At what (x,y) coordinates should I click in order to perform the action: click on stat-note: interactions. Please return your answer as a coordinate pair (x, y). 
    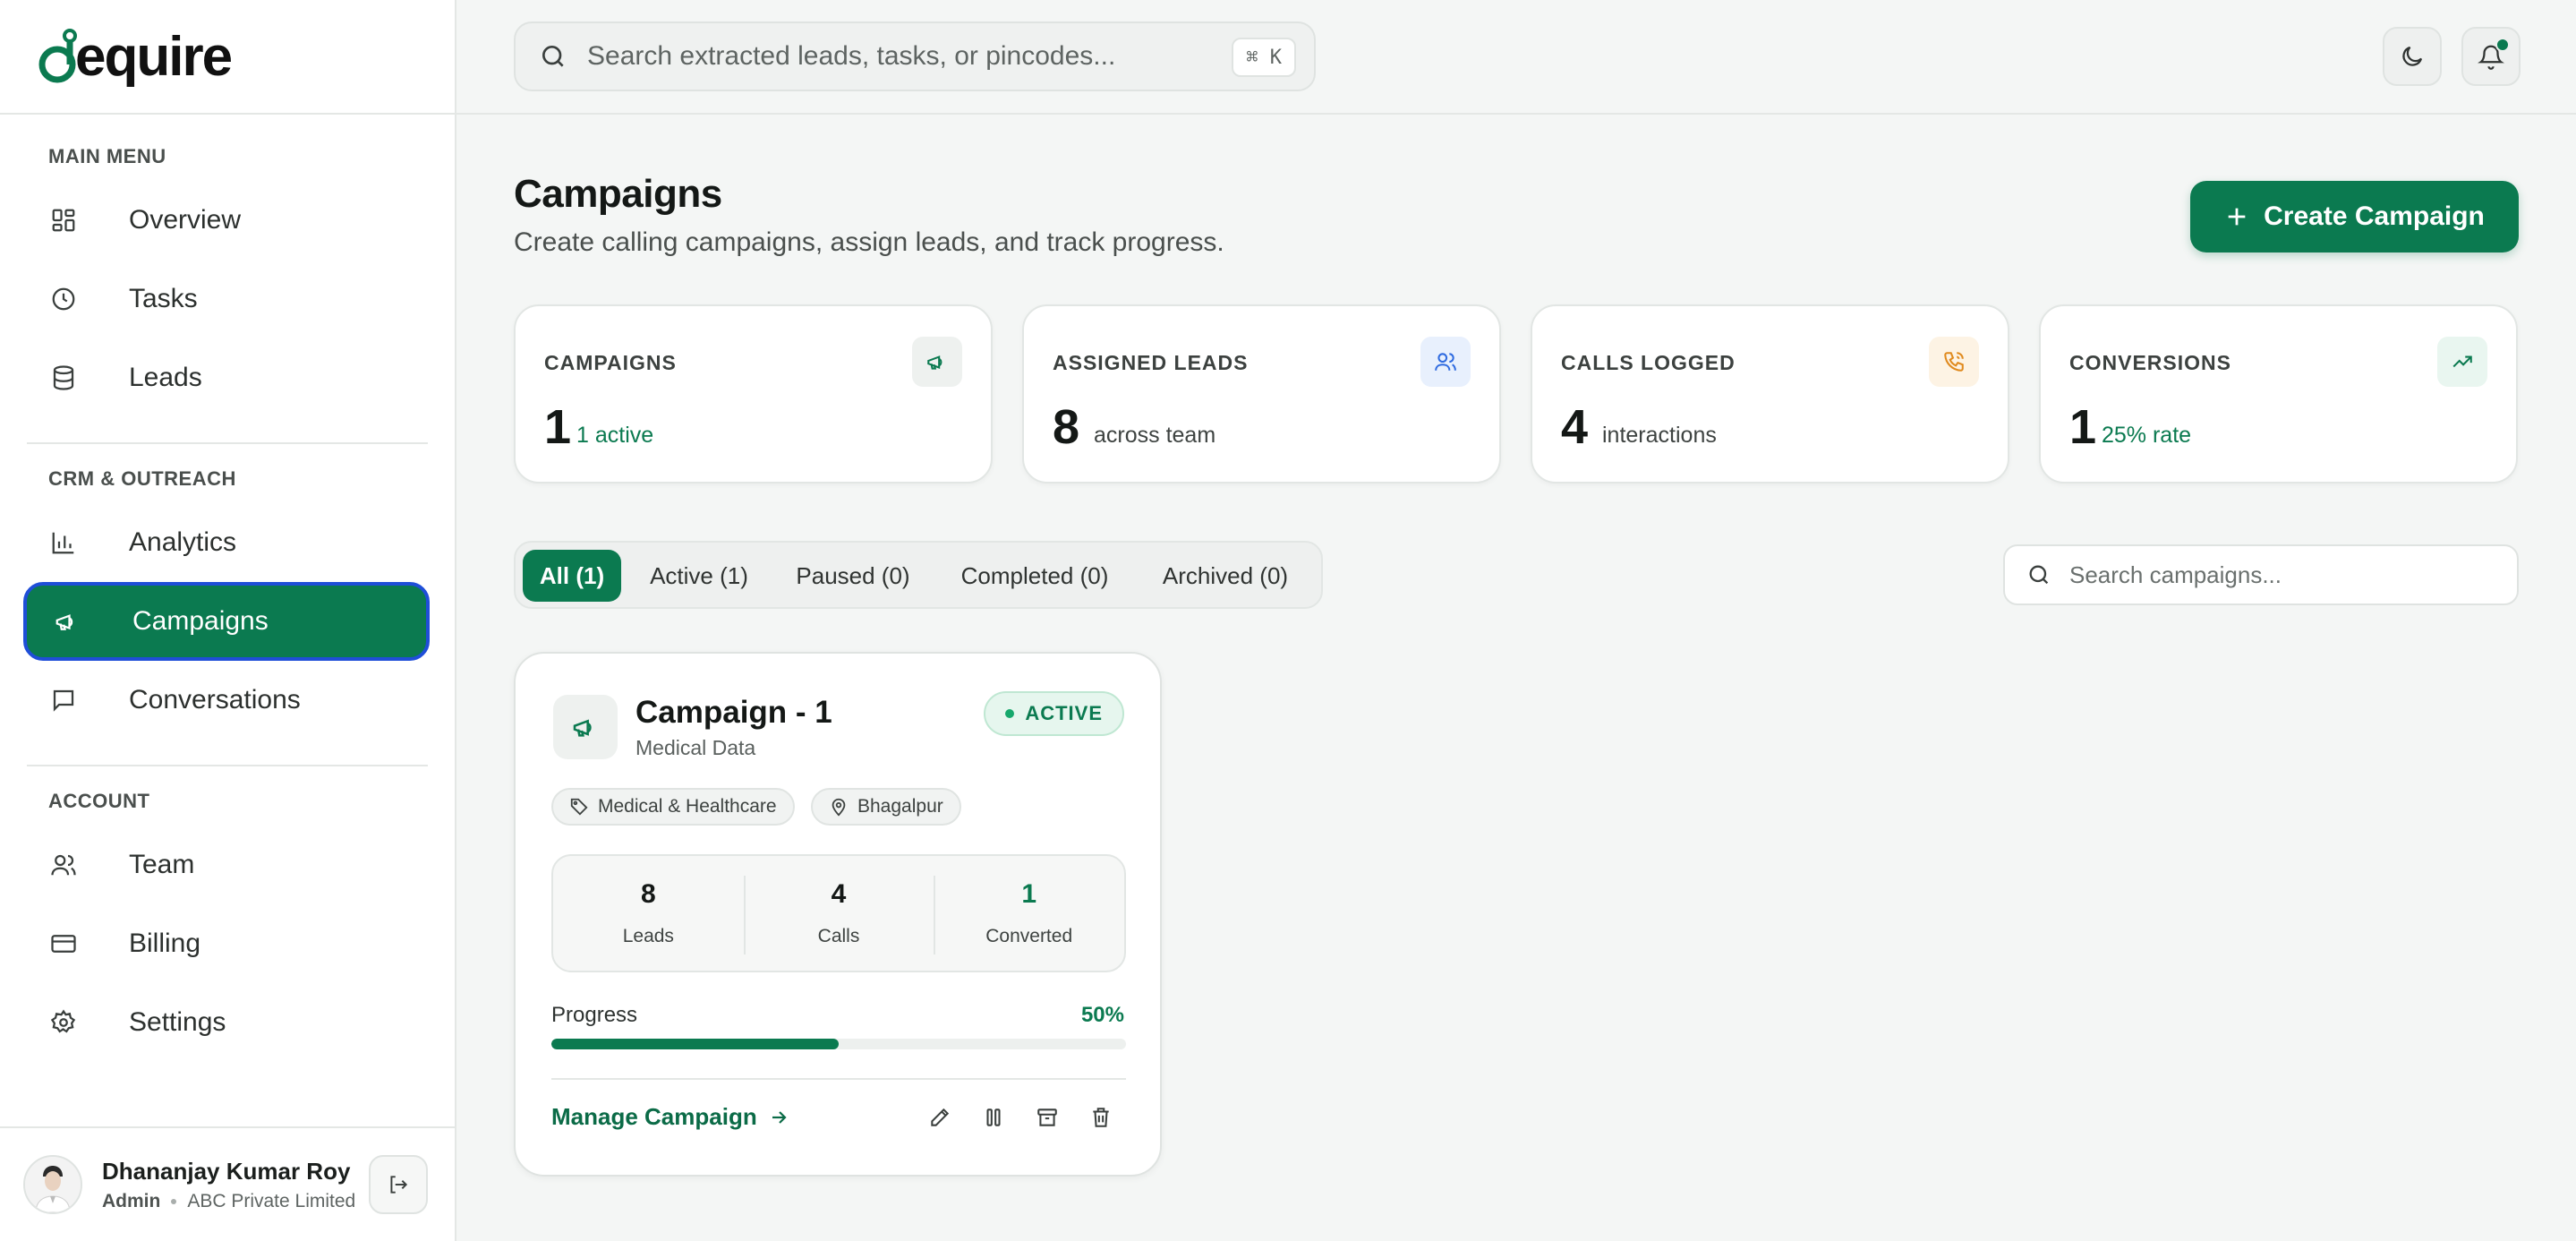
    Looking at the image, I should click on (1659, 435).